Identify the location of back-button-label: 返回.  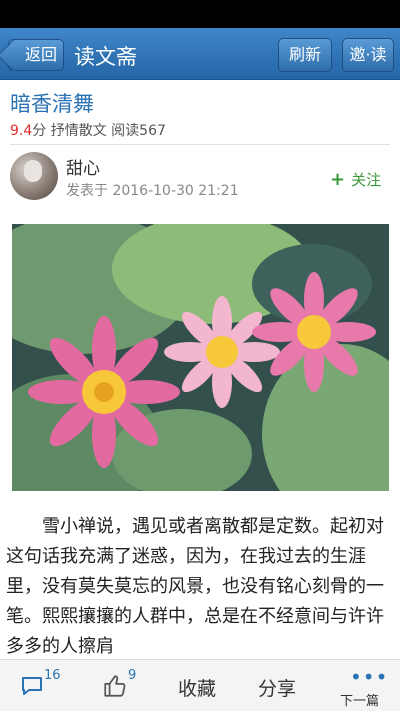
(40, 54).